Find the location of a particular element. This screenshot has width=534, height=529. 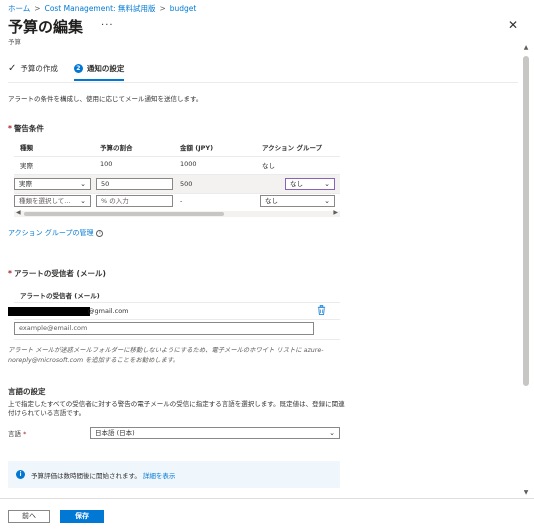

action-group-dropdown-empty: なし ⌄ is located at coordinates (297, 201).